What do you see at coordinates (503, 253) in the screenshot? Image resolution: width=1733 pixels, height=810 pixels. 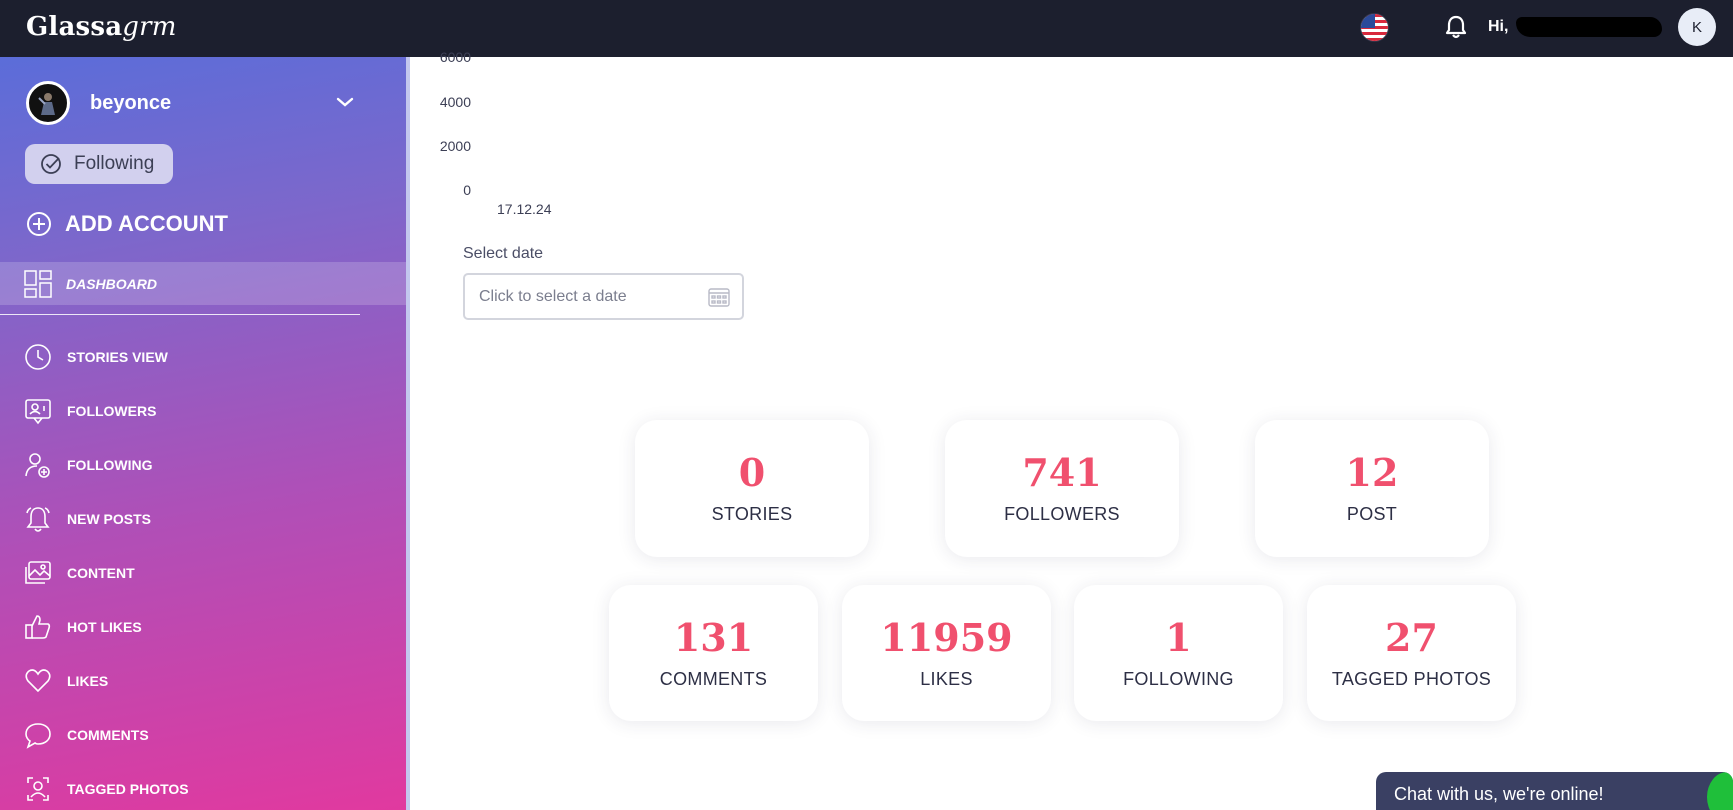 I see `select-date-label: Select date` at bounding box center [503, 253].